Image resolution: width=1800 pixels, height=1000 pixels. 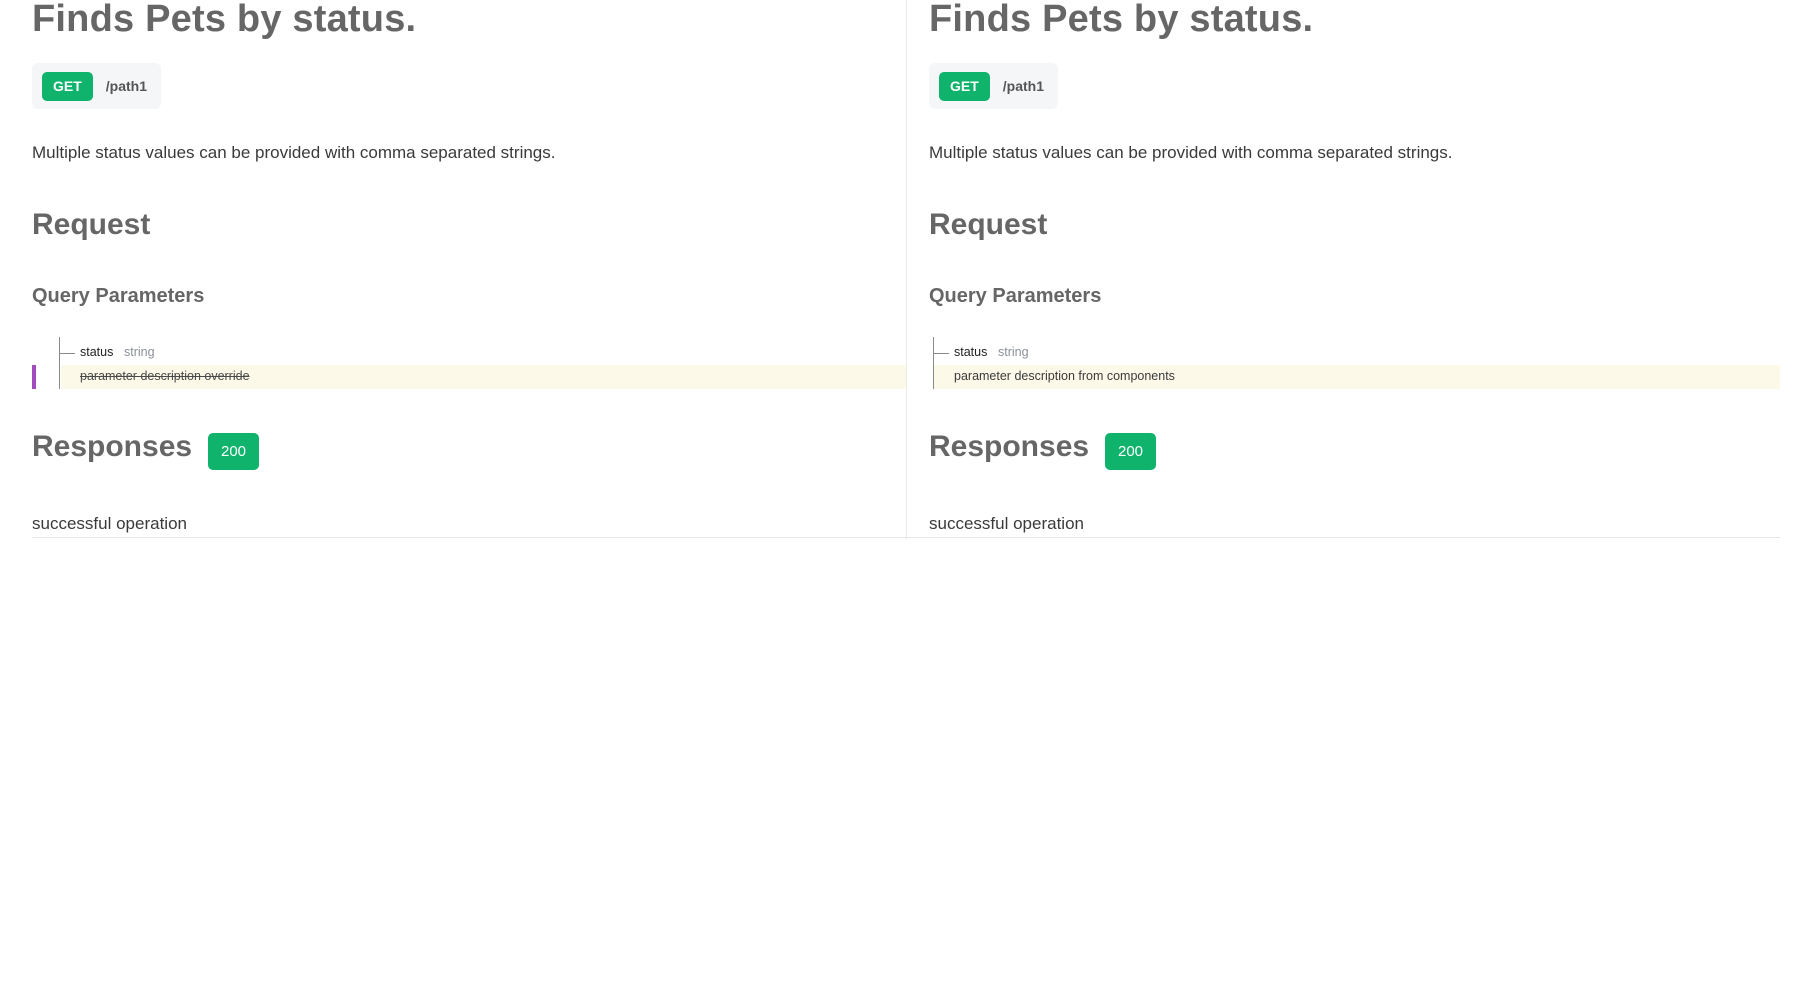 I want to click on change-marker, so click(x=34, y=377).